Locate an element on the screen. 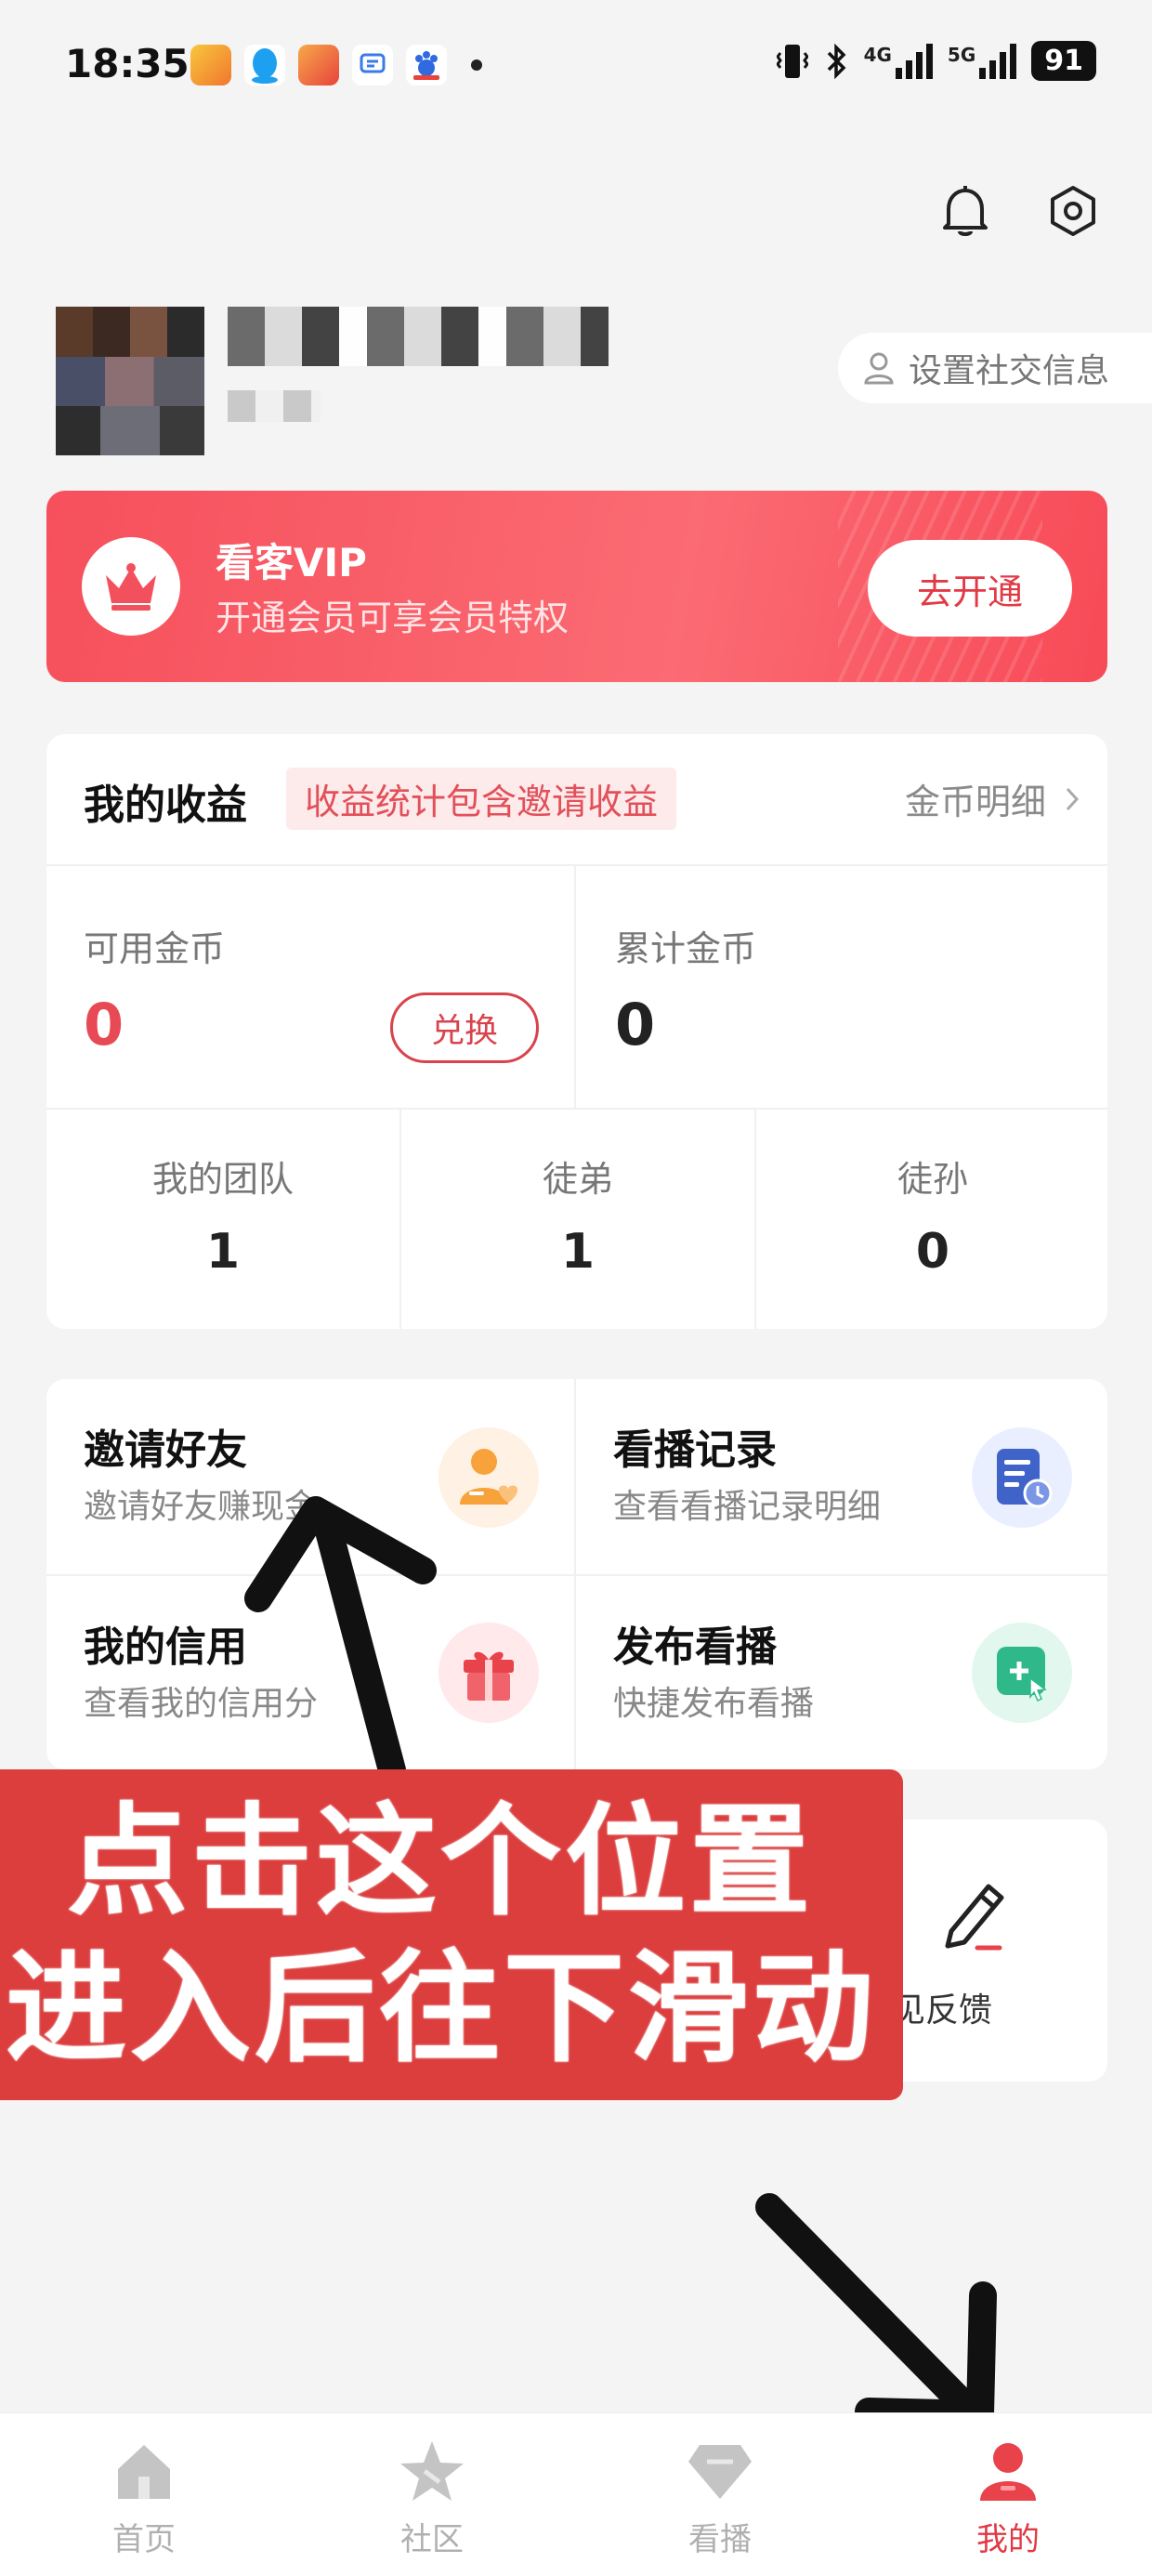 This screenshot has height=2576, width=1152. tab-label: 我的 is located at coordinates (1008, 2539).